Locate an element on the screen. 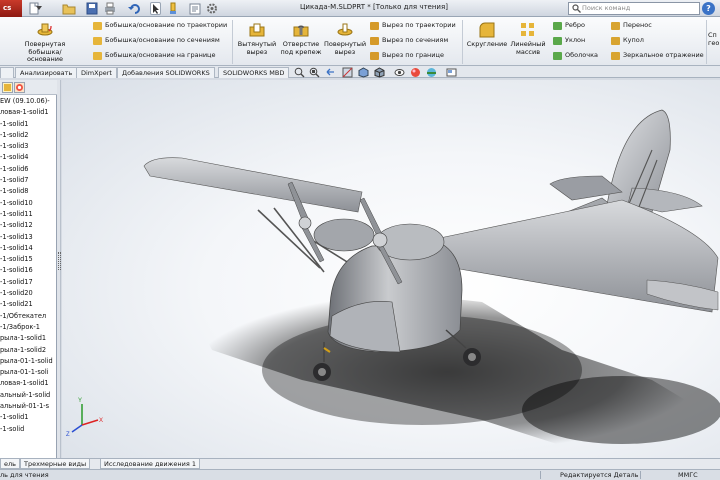 The height and width of the screenshot is (480, 720). feature-tree-item: альный-01-1-s is located at coordinates (28, 406).